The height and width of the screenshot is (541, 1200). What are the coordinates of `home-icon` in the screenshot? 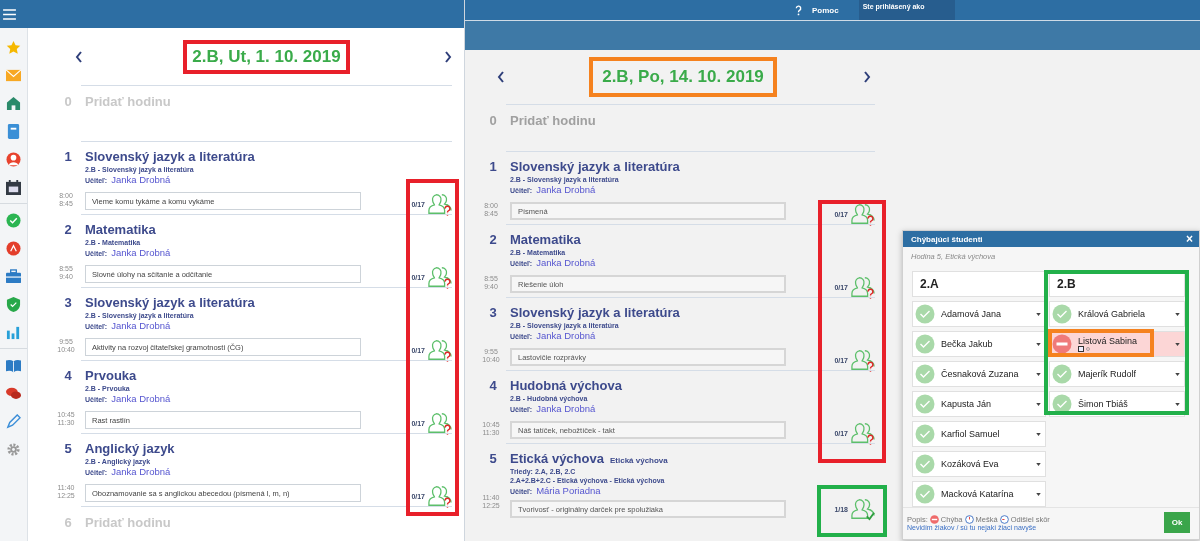 It's located at (13, 103).